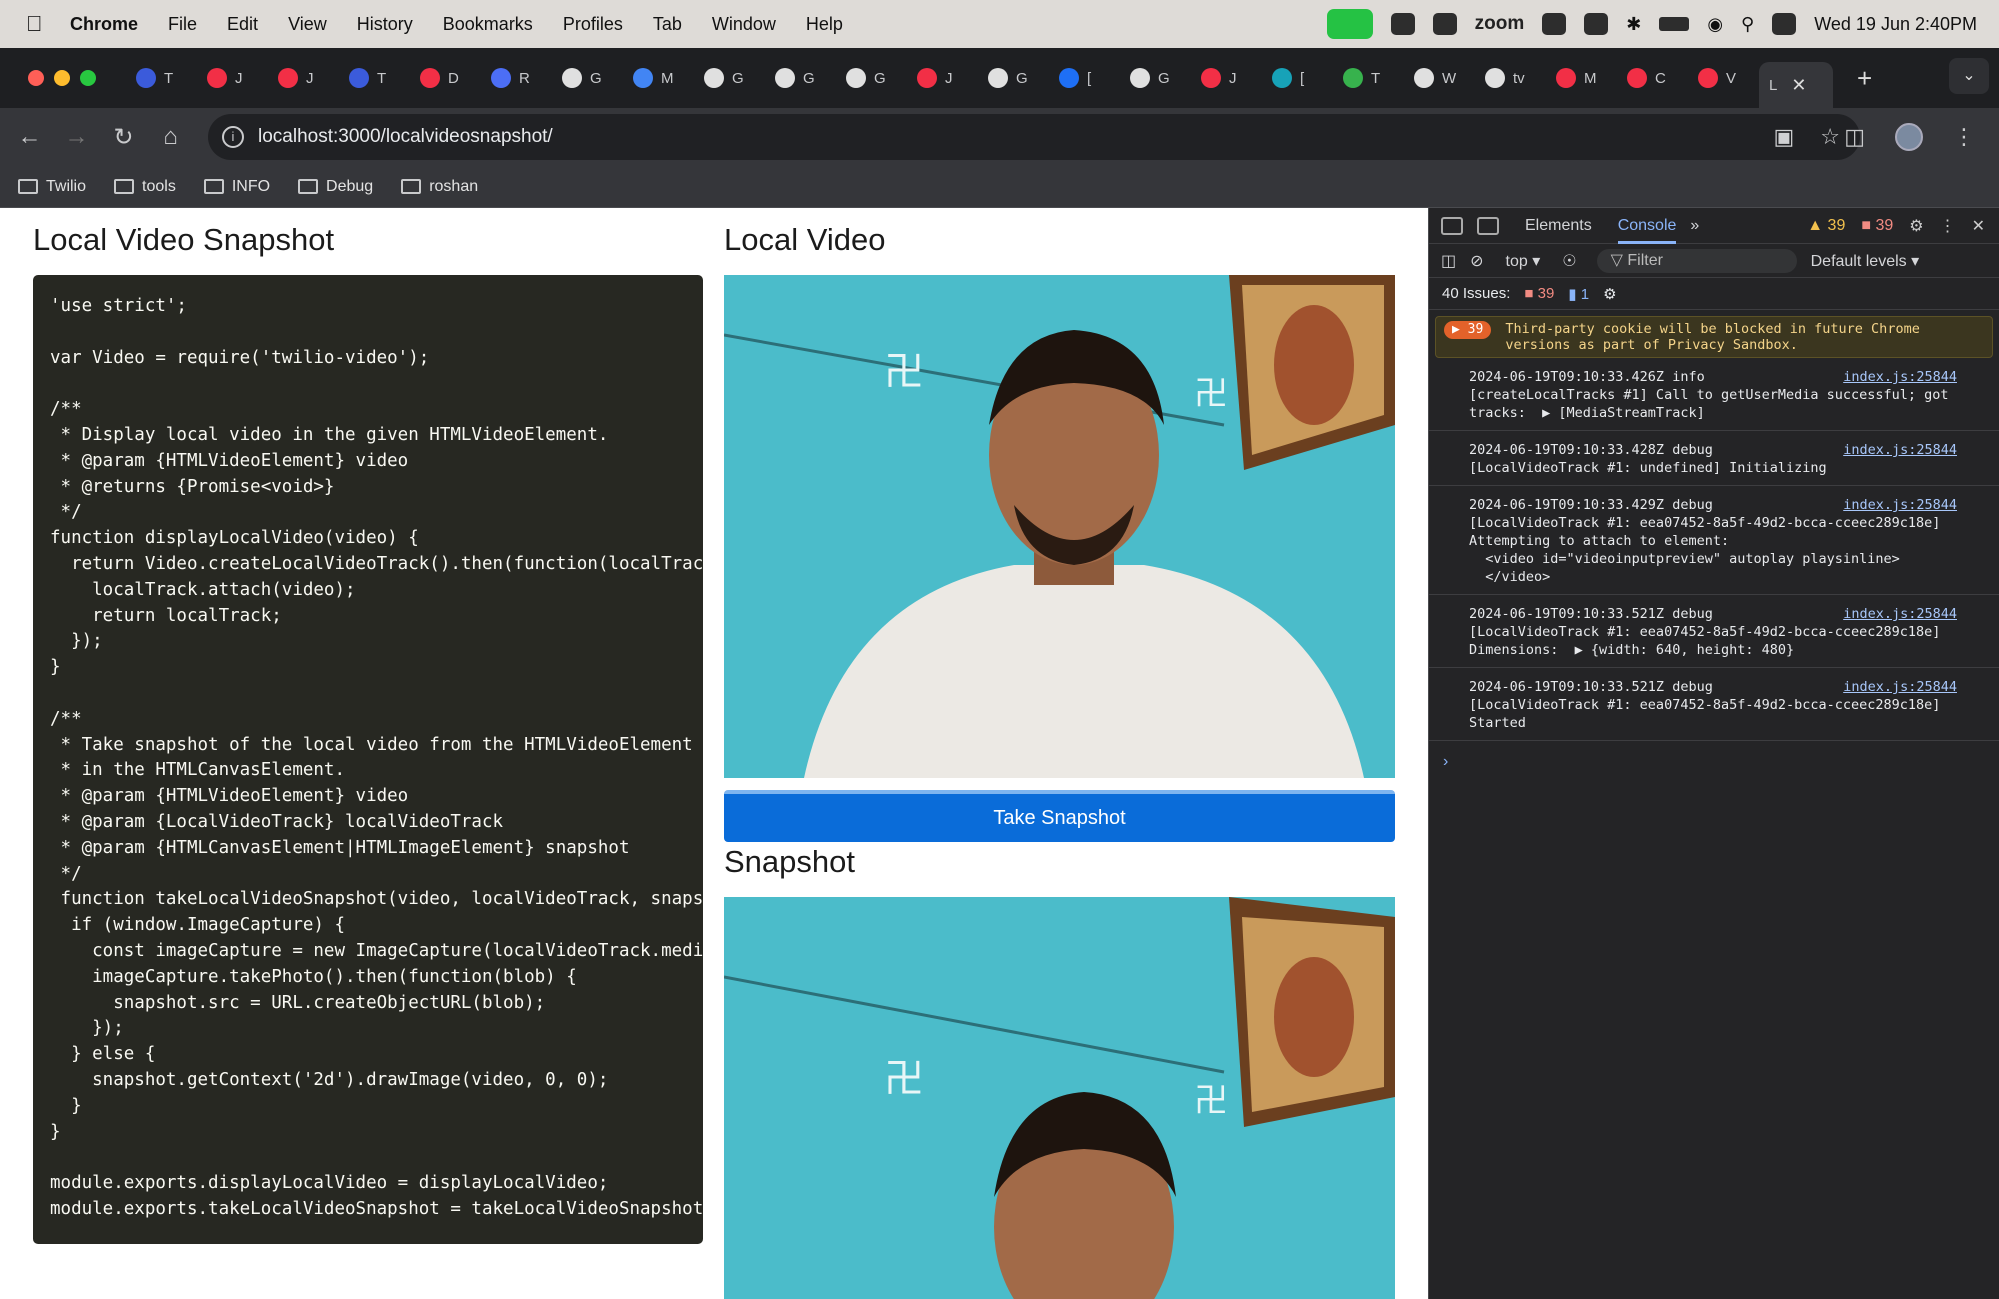 This screenshot has height=1299, width=1999. Describe the element at coordinates (52, 187) in the screenshot. I see `bookmark-twilio: Twilio` at that location.